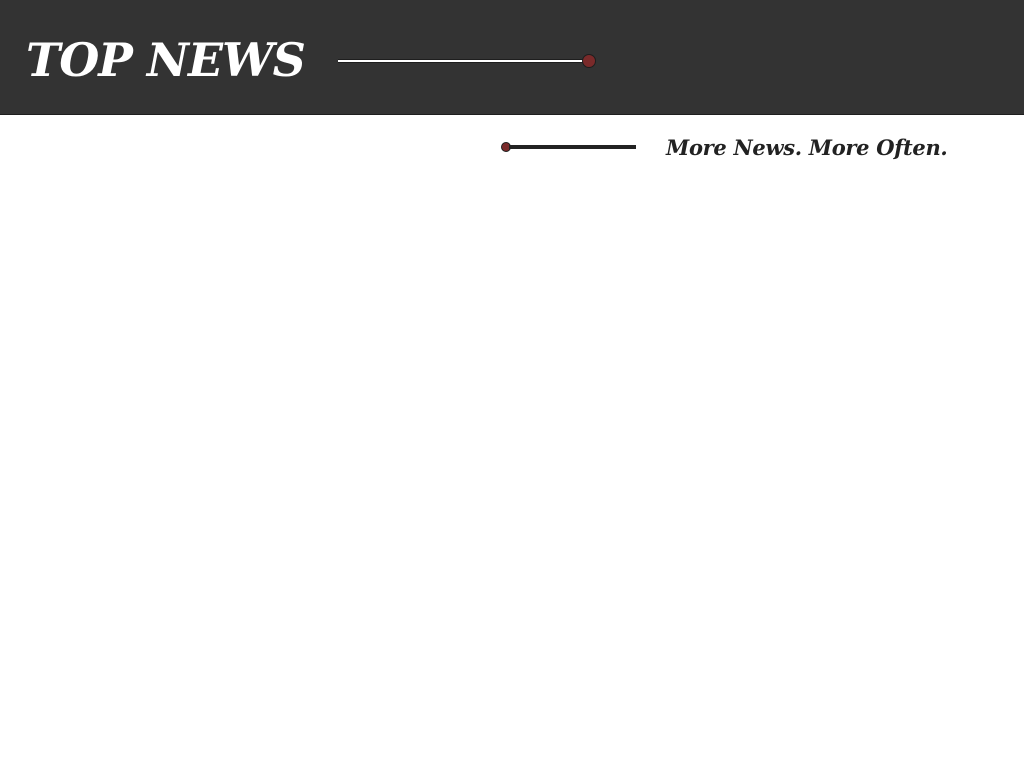  I want to click on header-divider-dot, so click(589, 61).